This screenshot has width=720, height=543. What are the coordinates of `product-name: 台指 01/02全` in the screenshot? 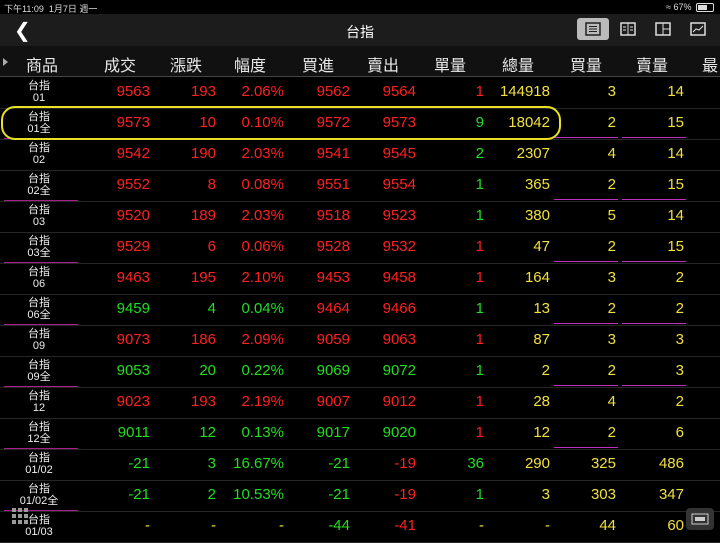 It's located at (39, 495).